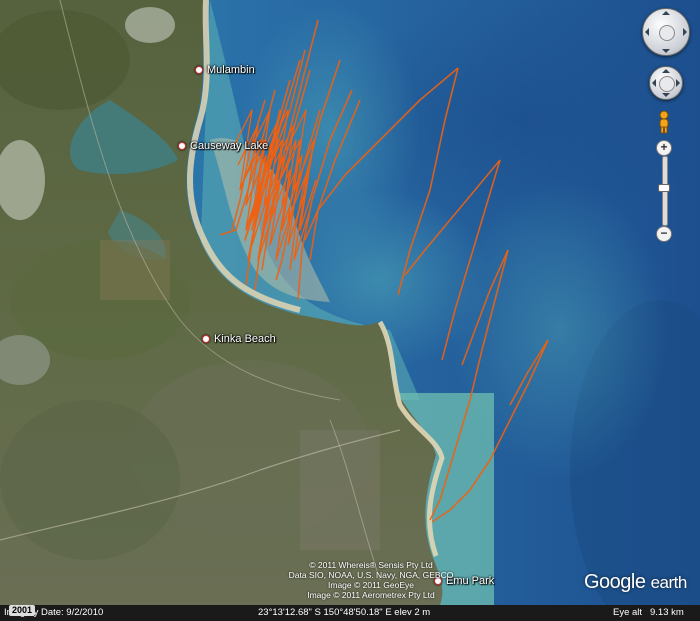  Describe the element at coordinates (664, 234) in the screenshot. I see `zoom-out-button: −` at that location.